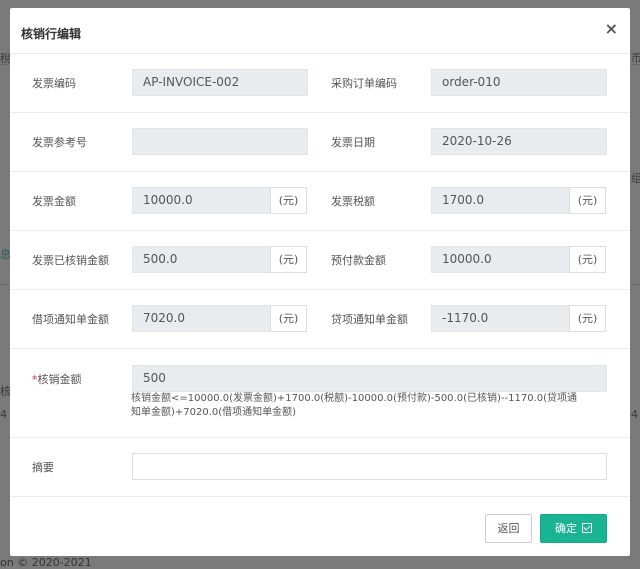 The width and height of the screenshot is (640, 569). Describe the element at coordinates (201, 200) in the screenshot. I see `invoice-amount-field: 10000.0` at that location.